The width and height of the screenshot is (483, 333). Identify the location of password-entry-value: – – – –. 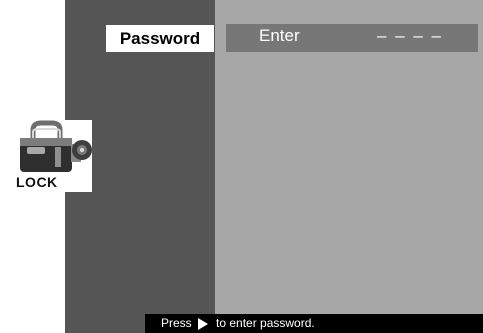
(410, 35).